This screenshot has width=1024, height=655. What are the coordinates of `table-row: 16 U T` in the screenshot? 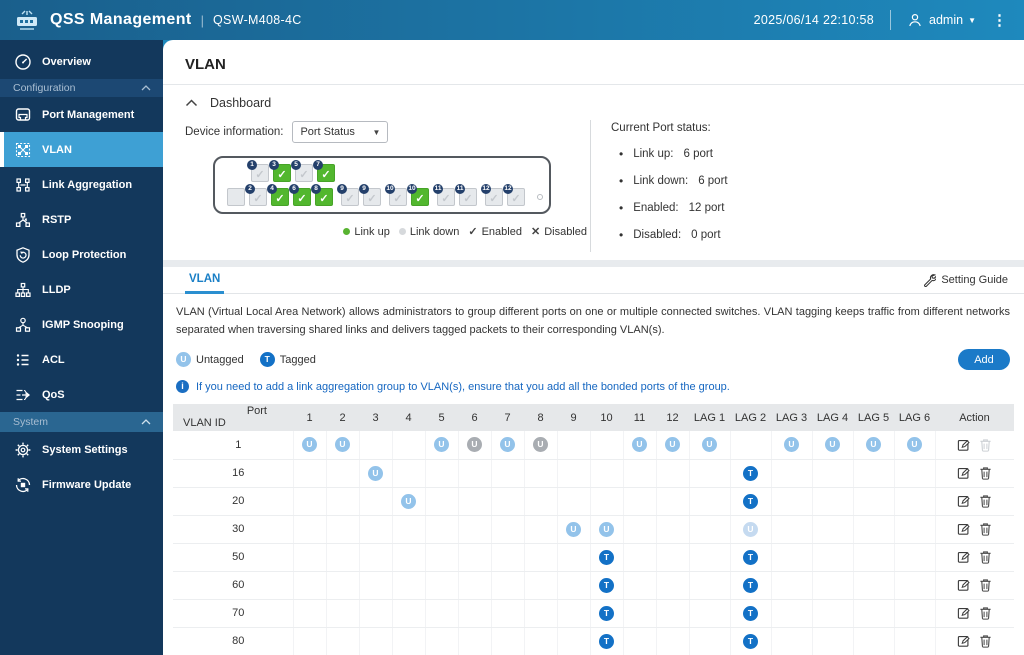 It's located at (593, 473).